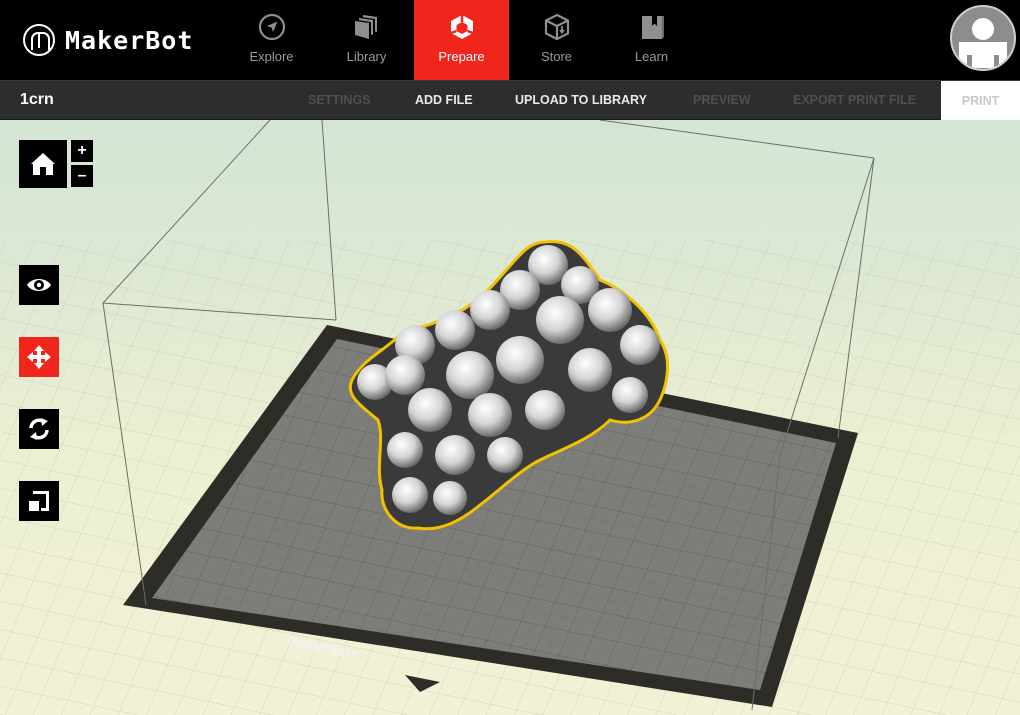 Image resolution: width=1020 pixels, height=715 pixels. I want to click on preview-button: PREVIEW, so click(722, 100).